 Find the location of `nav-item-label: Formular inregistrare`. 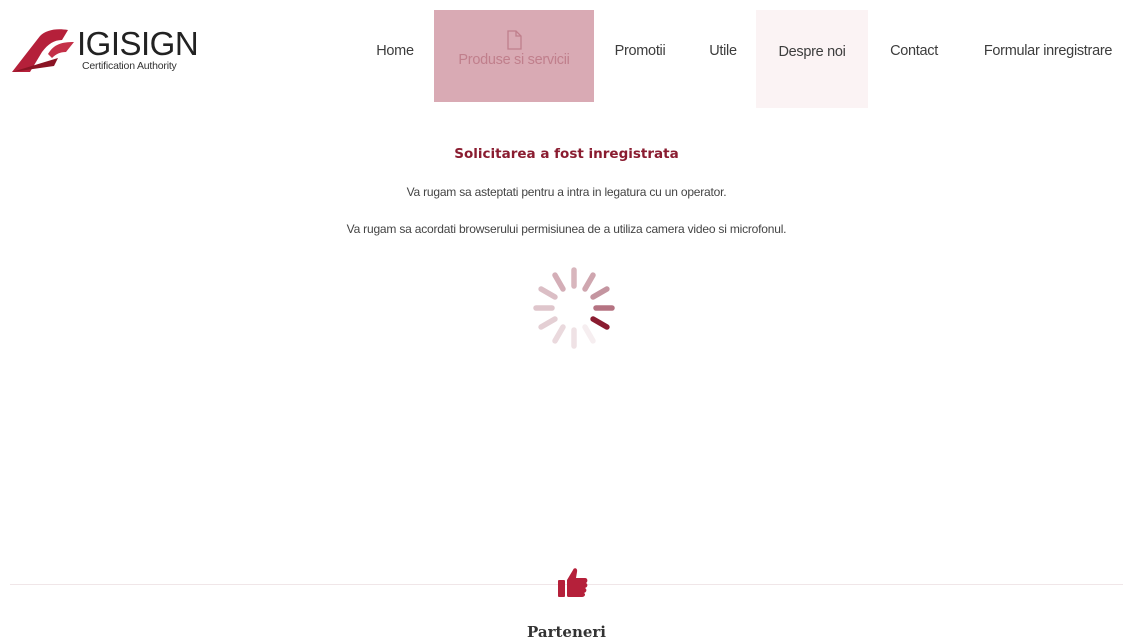

nav-item-label: Formular inregistrare is located at coordinates (1048, 51).